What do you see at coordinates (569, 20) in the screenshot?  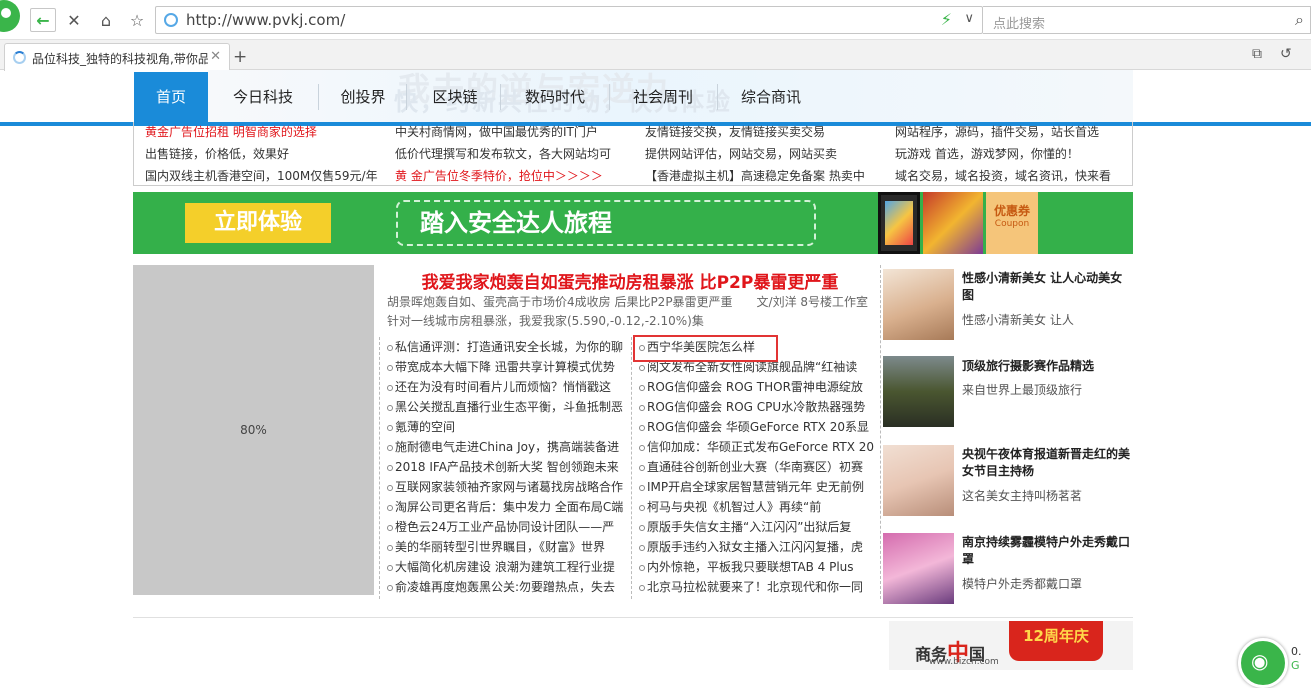 I see `address-bar: http://www.pvkj.com/ ⚡ ∨` at bounding box center [569, 20].